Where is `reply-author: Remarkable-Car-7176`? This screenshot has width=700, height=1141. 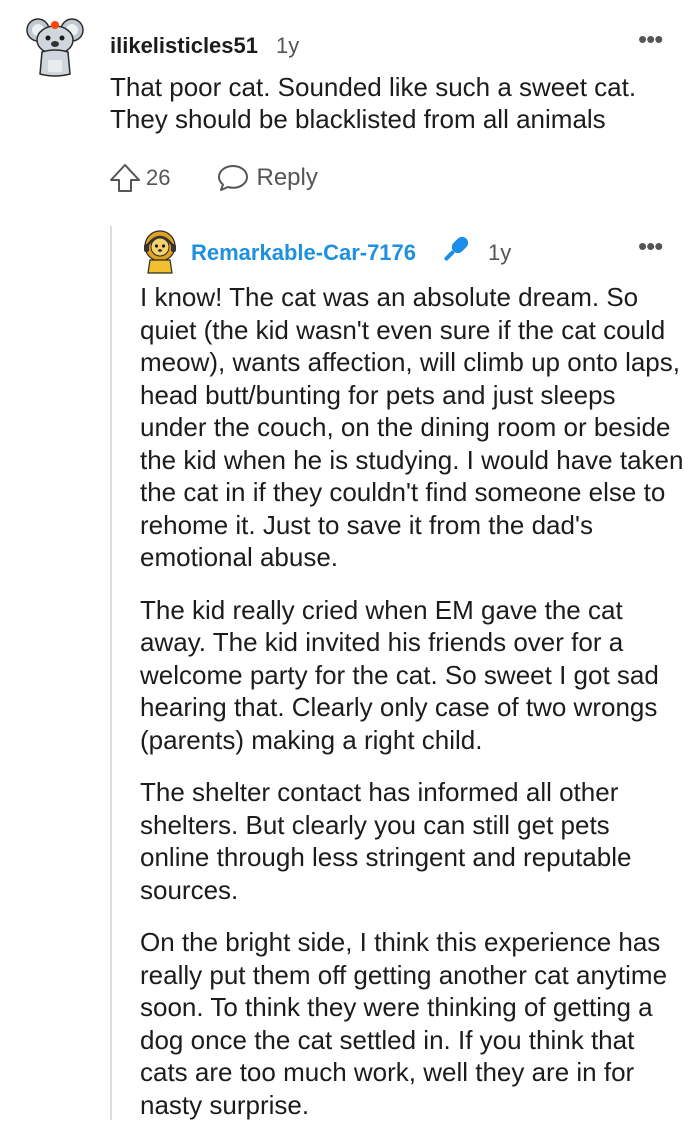
reply-author: Remarkable-Car-7176 is located at coordinates (303, 253).